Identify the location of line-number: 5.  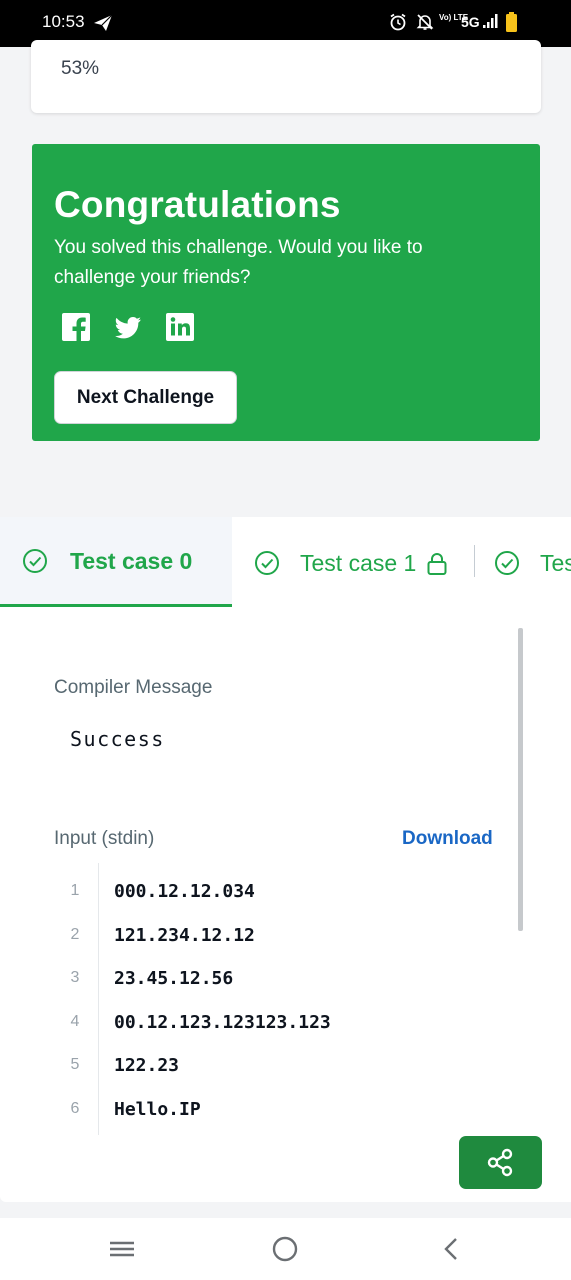
(75, 1064).